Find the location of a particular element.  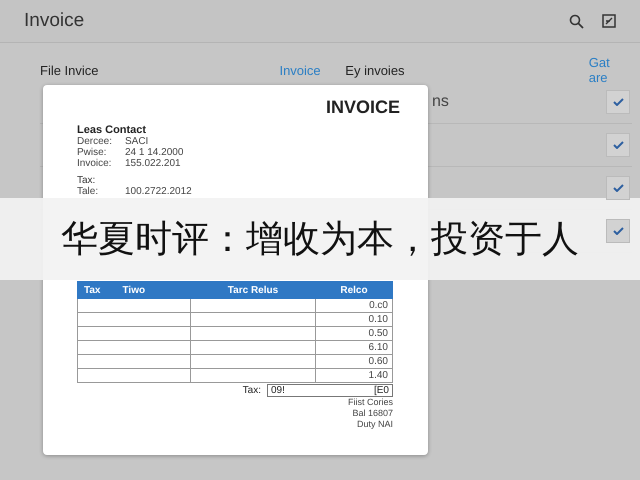

footer-text: Duty NAI is located at coordinates (374, 424).